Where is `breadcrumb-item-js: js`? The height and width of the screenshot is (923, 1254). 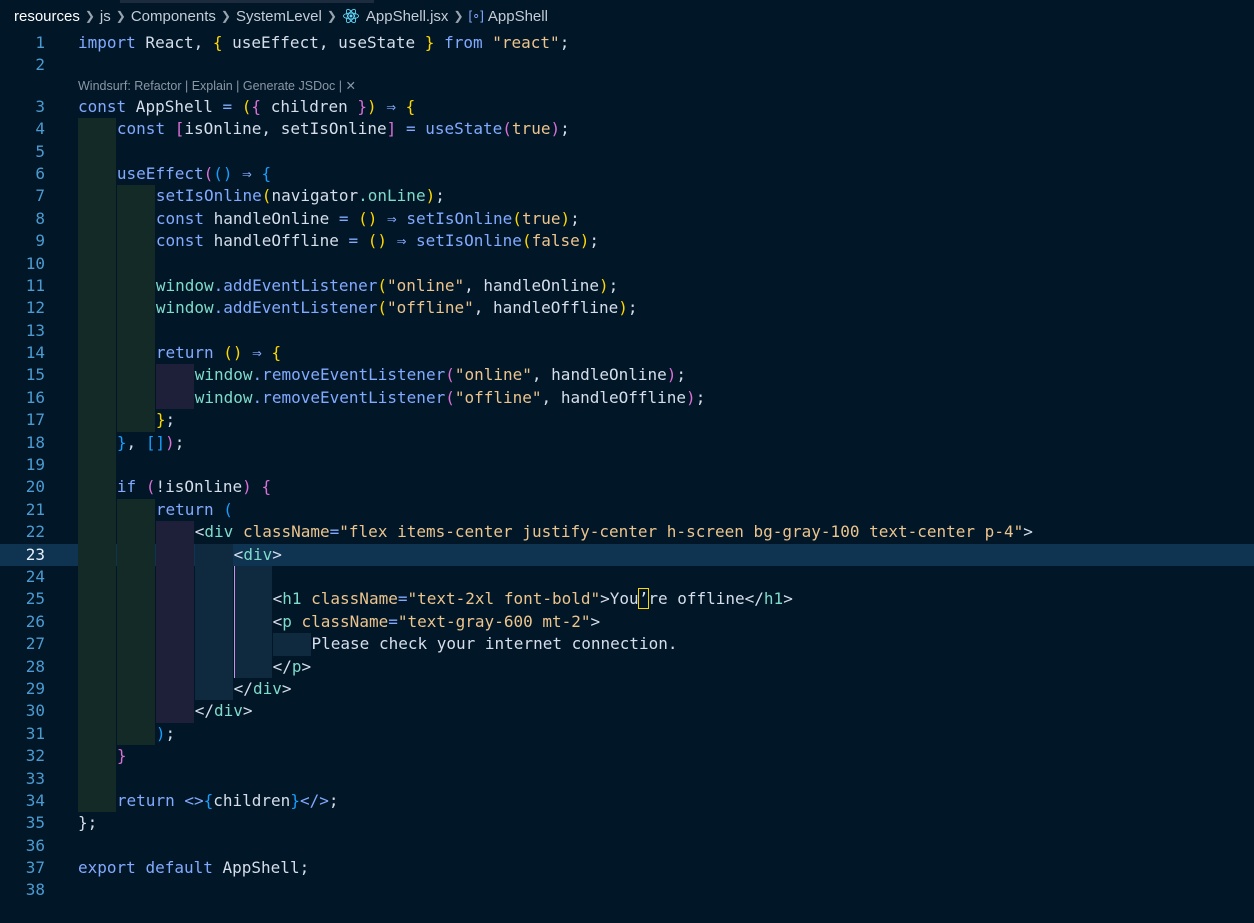 breadcrumb-item-js: js is located at coordinates (105, 16).